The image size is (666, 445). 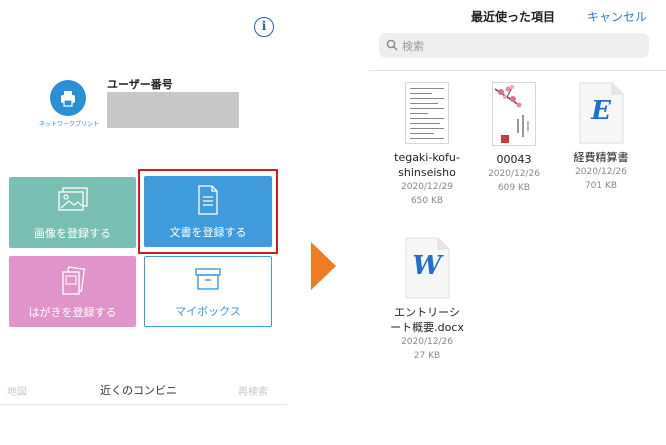 I want to click on mybox-label: マイボックス, so click(x=208, y=311).